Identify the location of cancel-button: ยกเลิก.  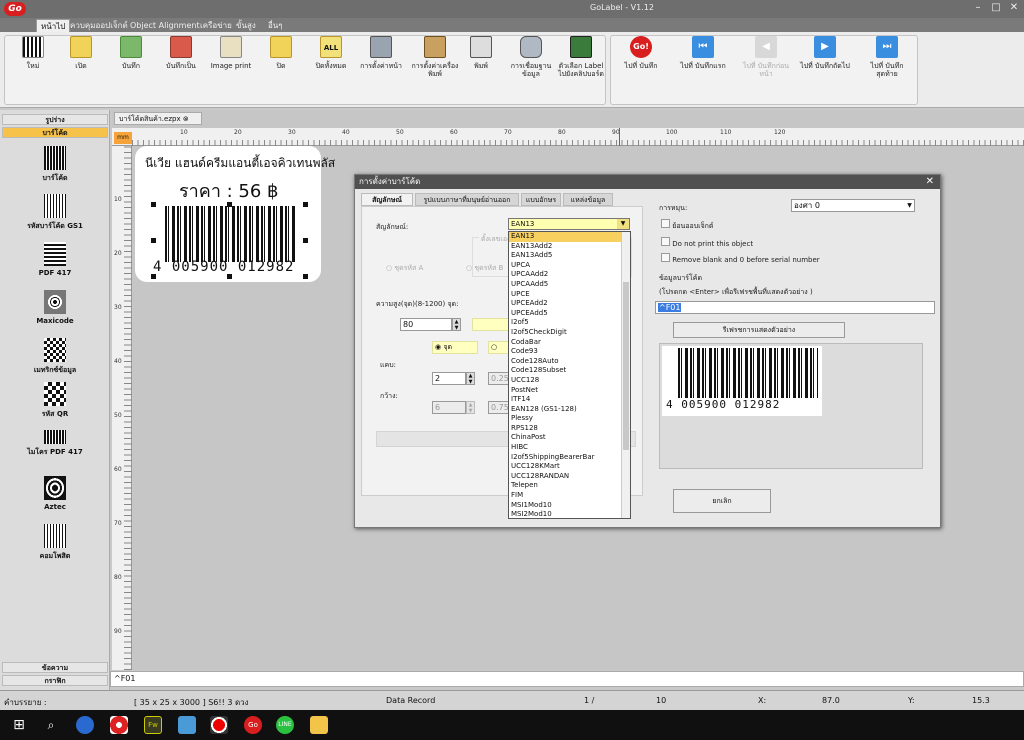
(722, 501).